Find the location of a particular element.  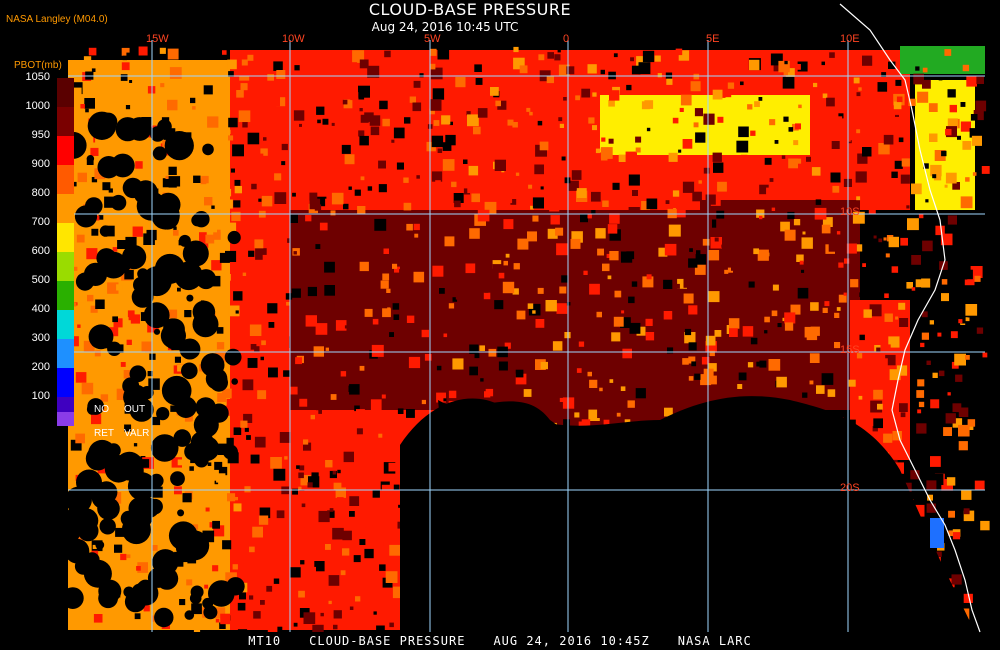

legend-label: 700 is located at coordinates (40, 222).